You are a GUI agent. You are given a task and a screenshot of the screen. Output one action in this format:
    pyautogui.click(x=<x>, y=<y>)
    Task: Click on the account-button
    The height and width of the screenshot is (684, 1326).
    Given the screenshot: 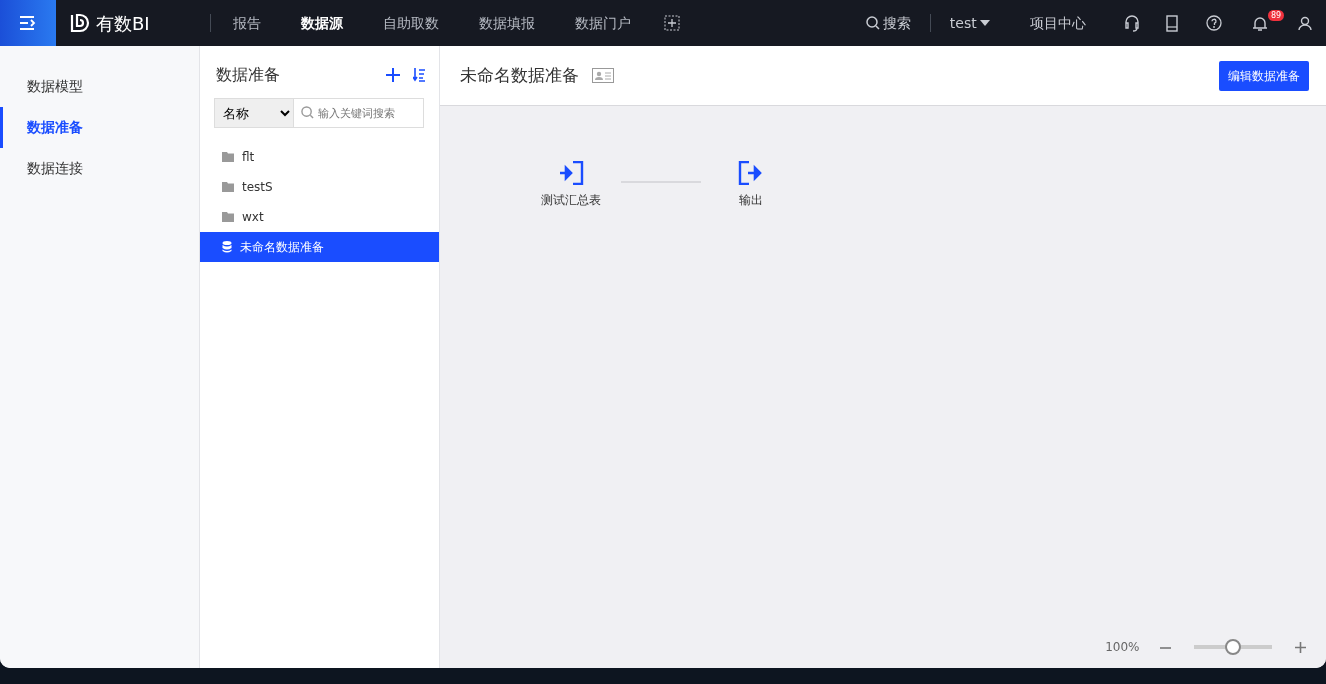 What is the action you would take?
    pyautogui.click(x=1305, y=23)
    